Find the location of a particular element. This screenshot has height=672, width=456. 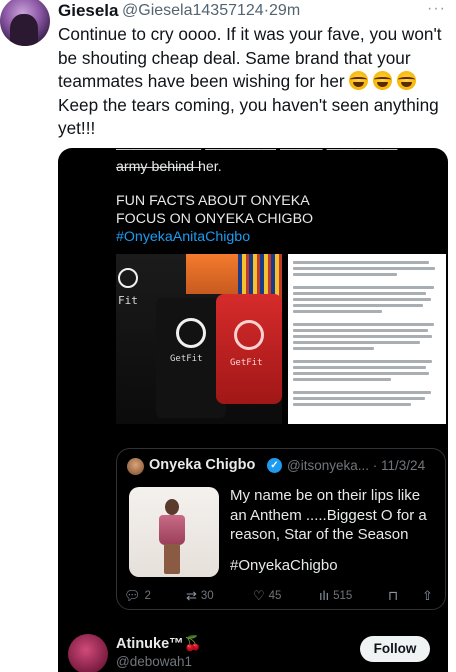

retweet-icon: ⇄ is located at coordinates (191, 595).